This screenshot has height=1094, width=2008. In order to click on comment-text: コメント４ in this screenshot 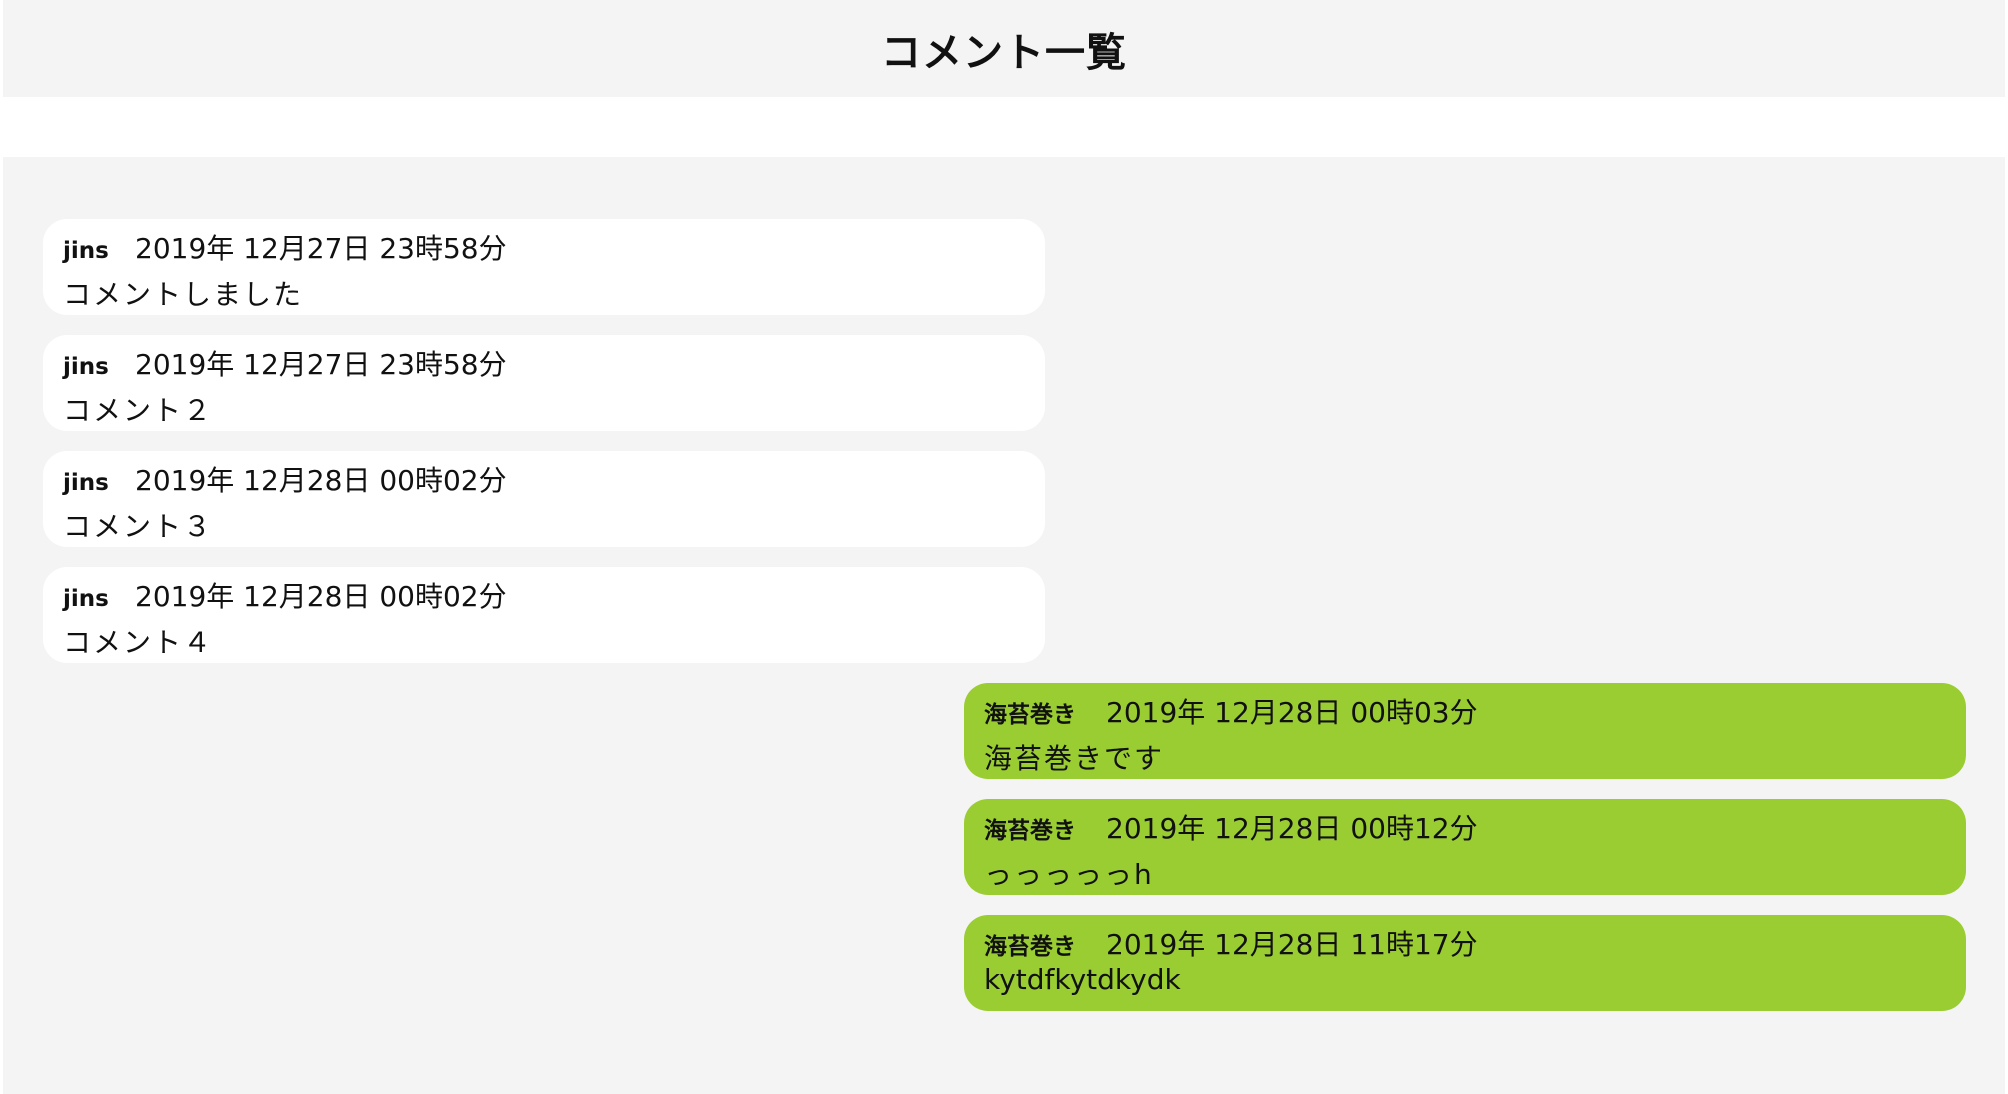, I will do `click(138, 642)`.